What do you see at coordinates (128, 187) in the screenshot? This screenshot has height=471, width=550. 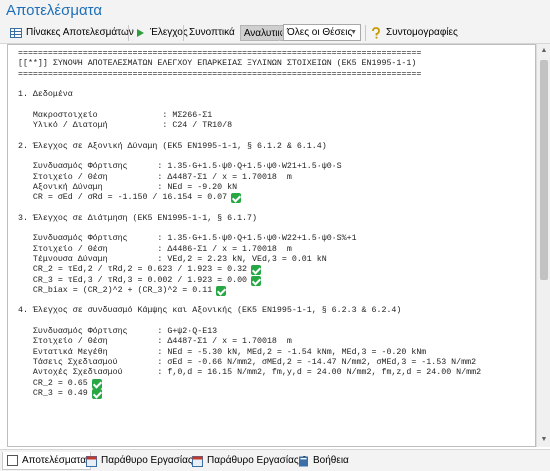 I see `report-line-text: Αξονική Δύναμη : NEd = -9.20 kN` at bounding box center [128, 187].